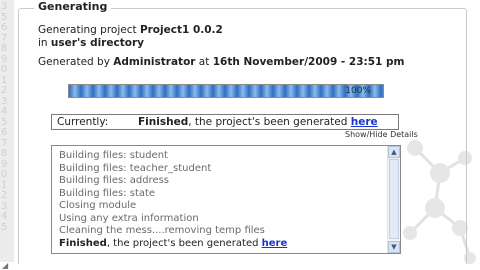  Describe the element at coordinates (275, 243) in the screenshot. I see `log-here-link: here` at that location.